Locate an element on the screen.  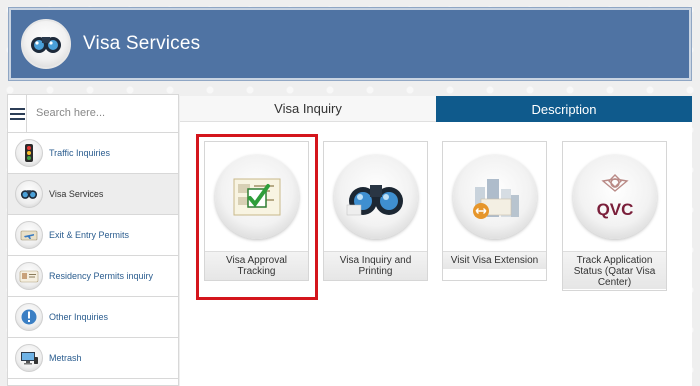
sidebar-item-label: Residency Permits inquiry is located at coordinates (101, 276).